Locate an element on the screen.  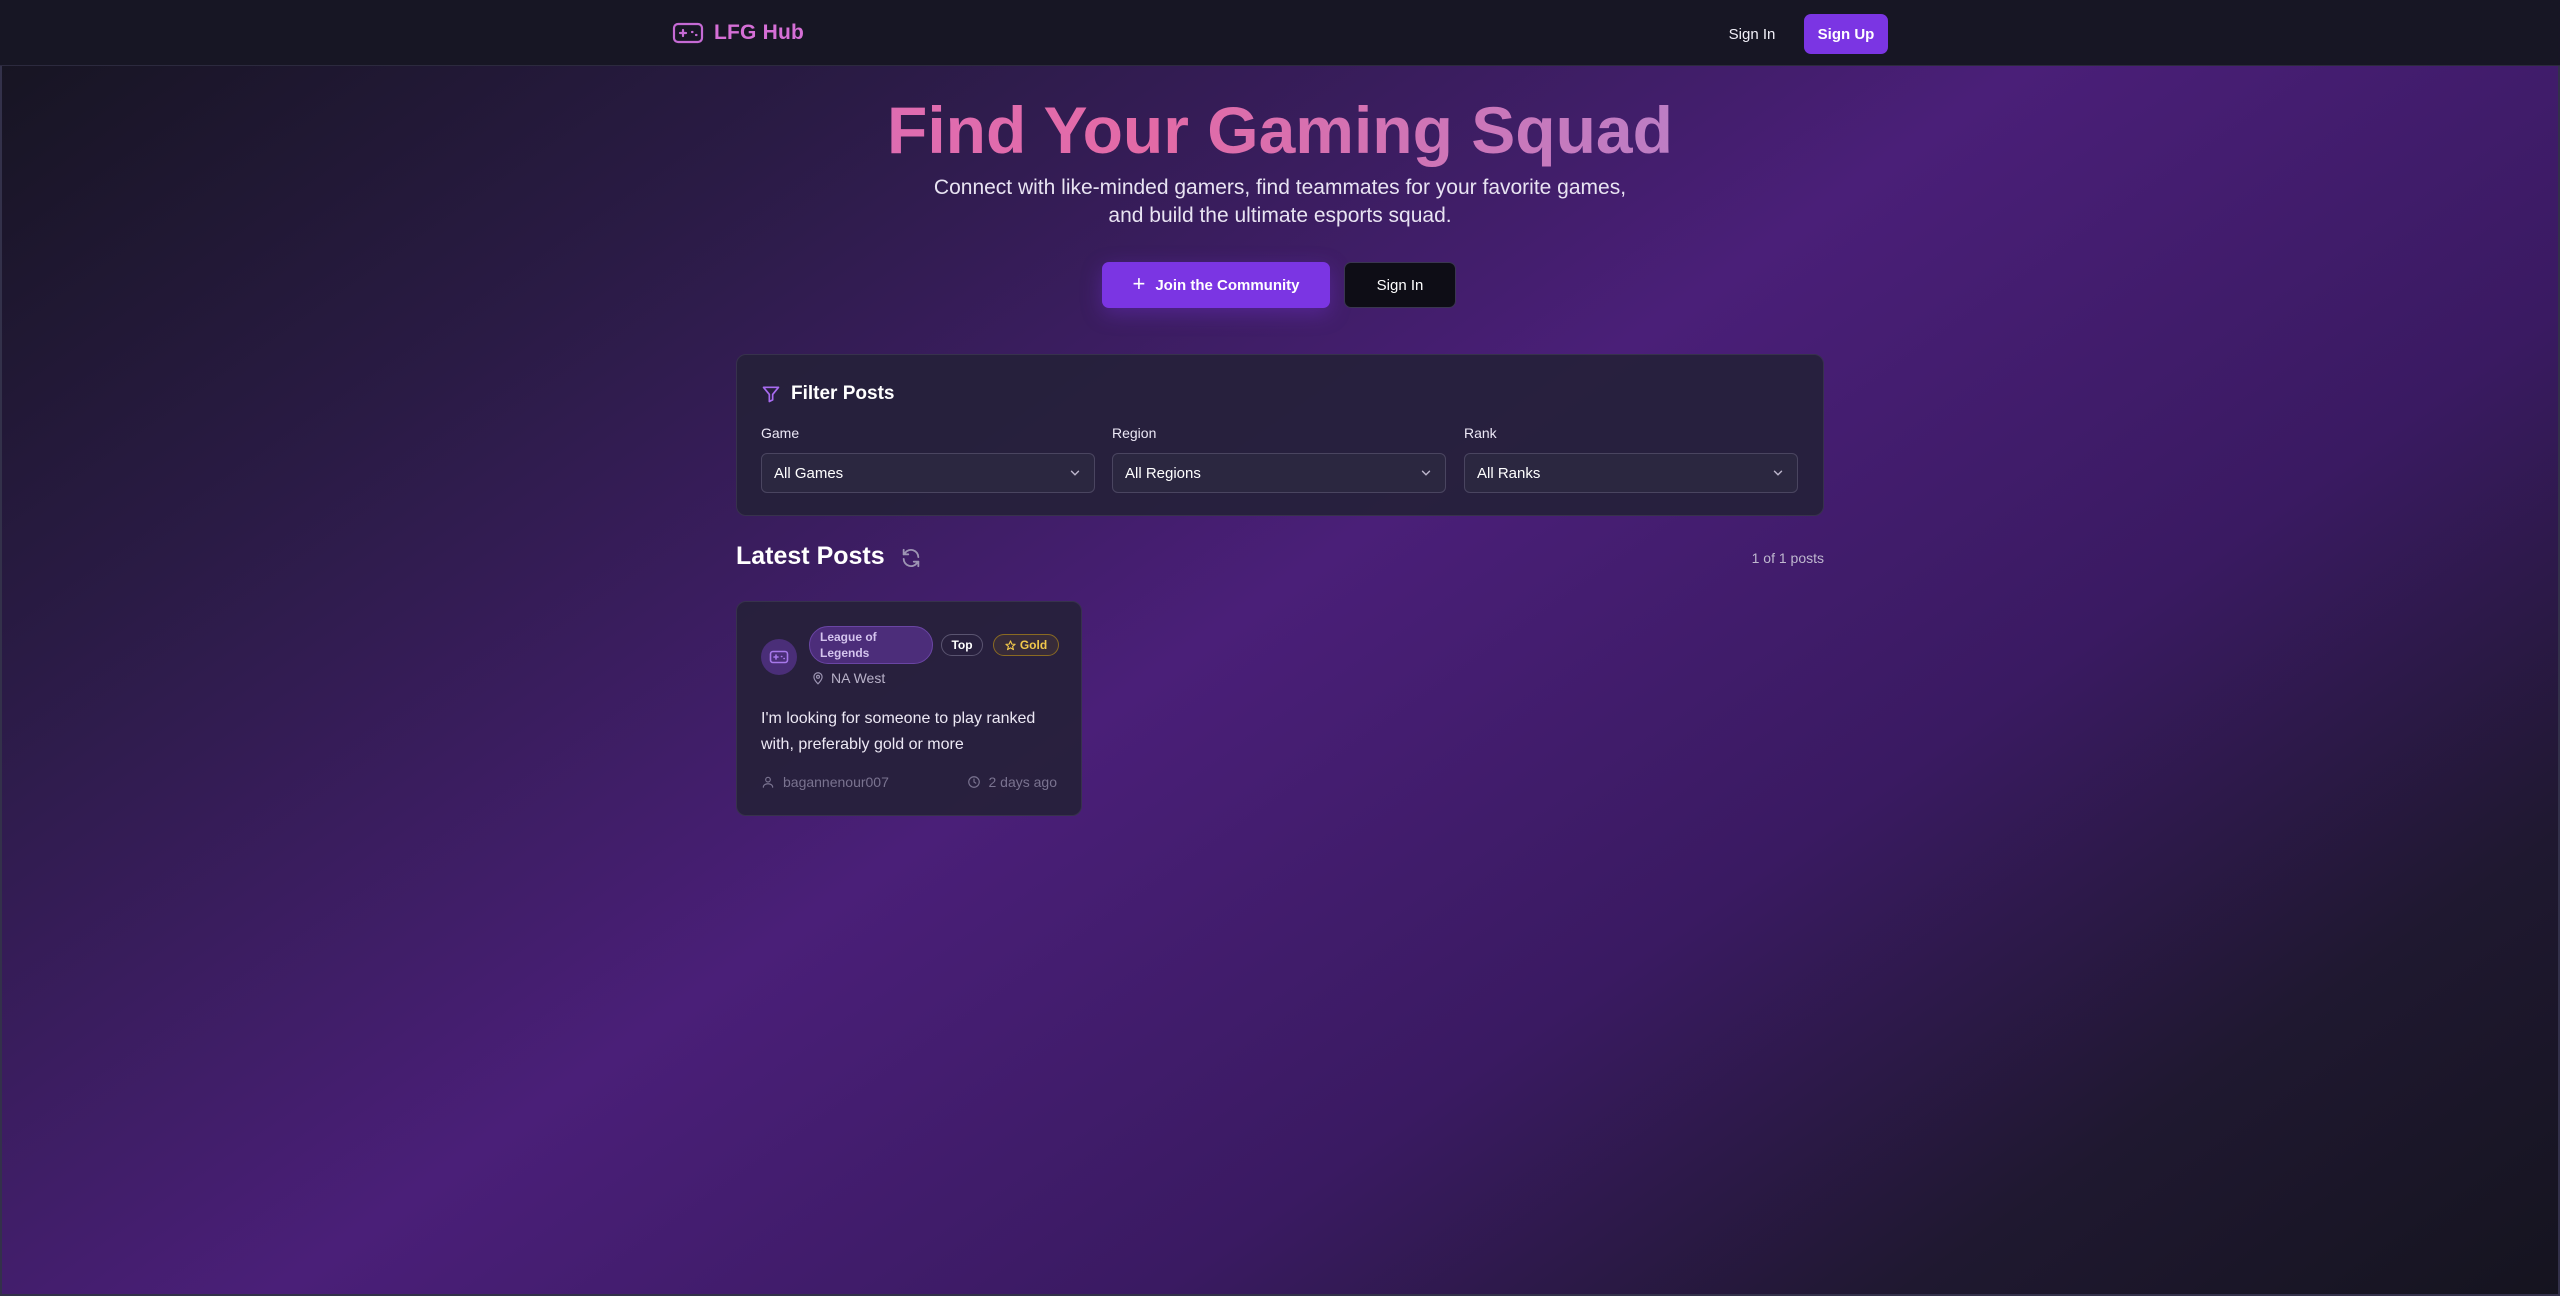
rank-badge: Gold is located at coordinates (1026, 645).